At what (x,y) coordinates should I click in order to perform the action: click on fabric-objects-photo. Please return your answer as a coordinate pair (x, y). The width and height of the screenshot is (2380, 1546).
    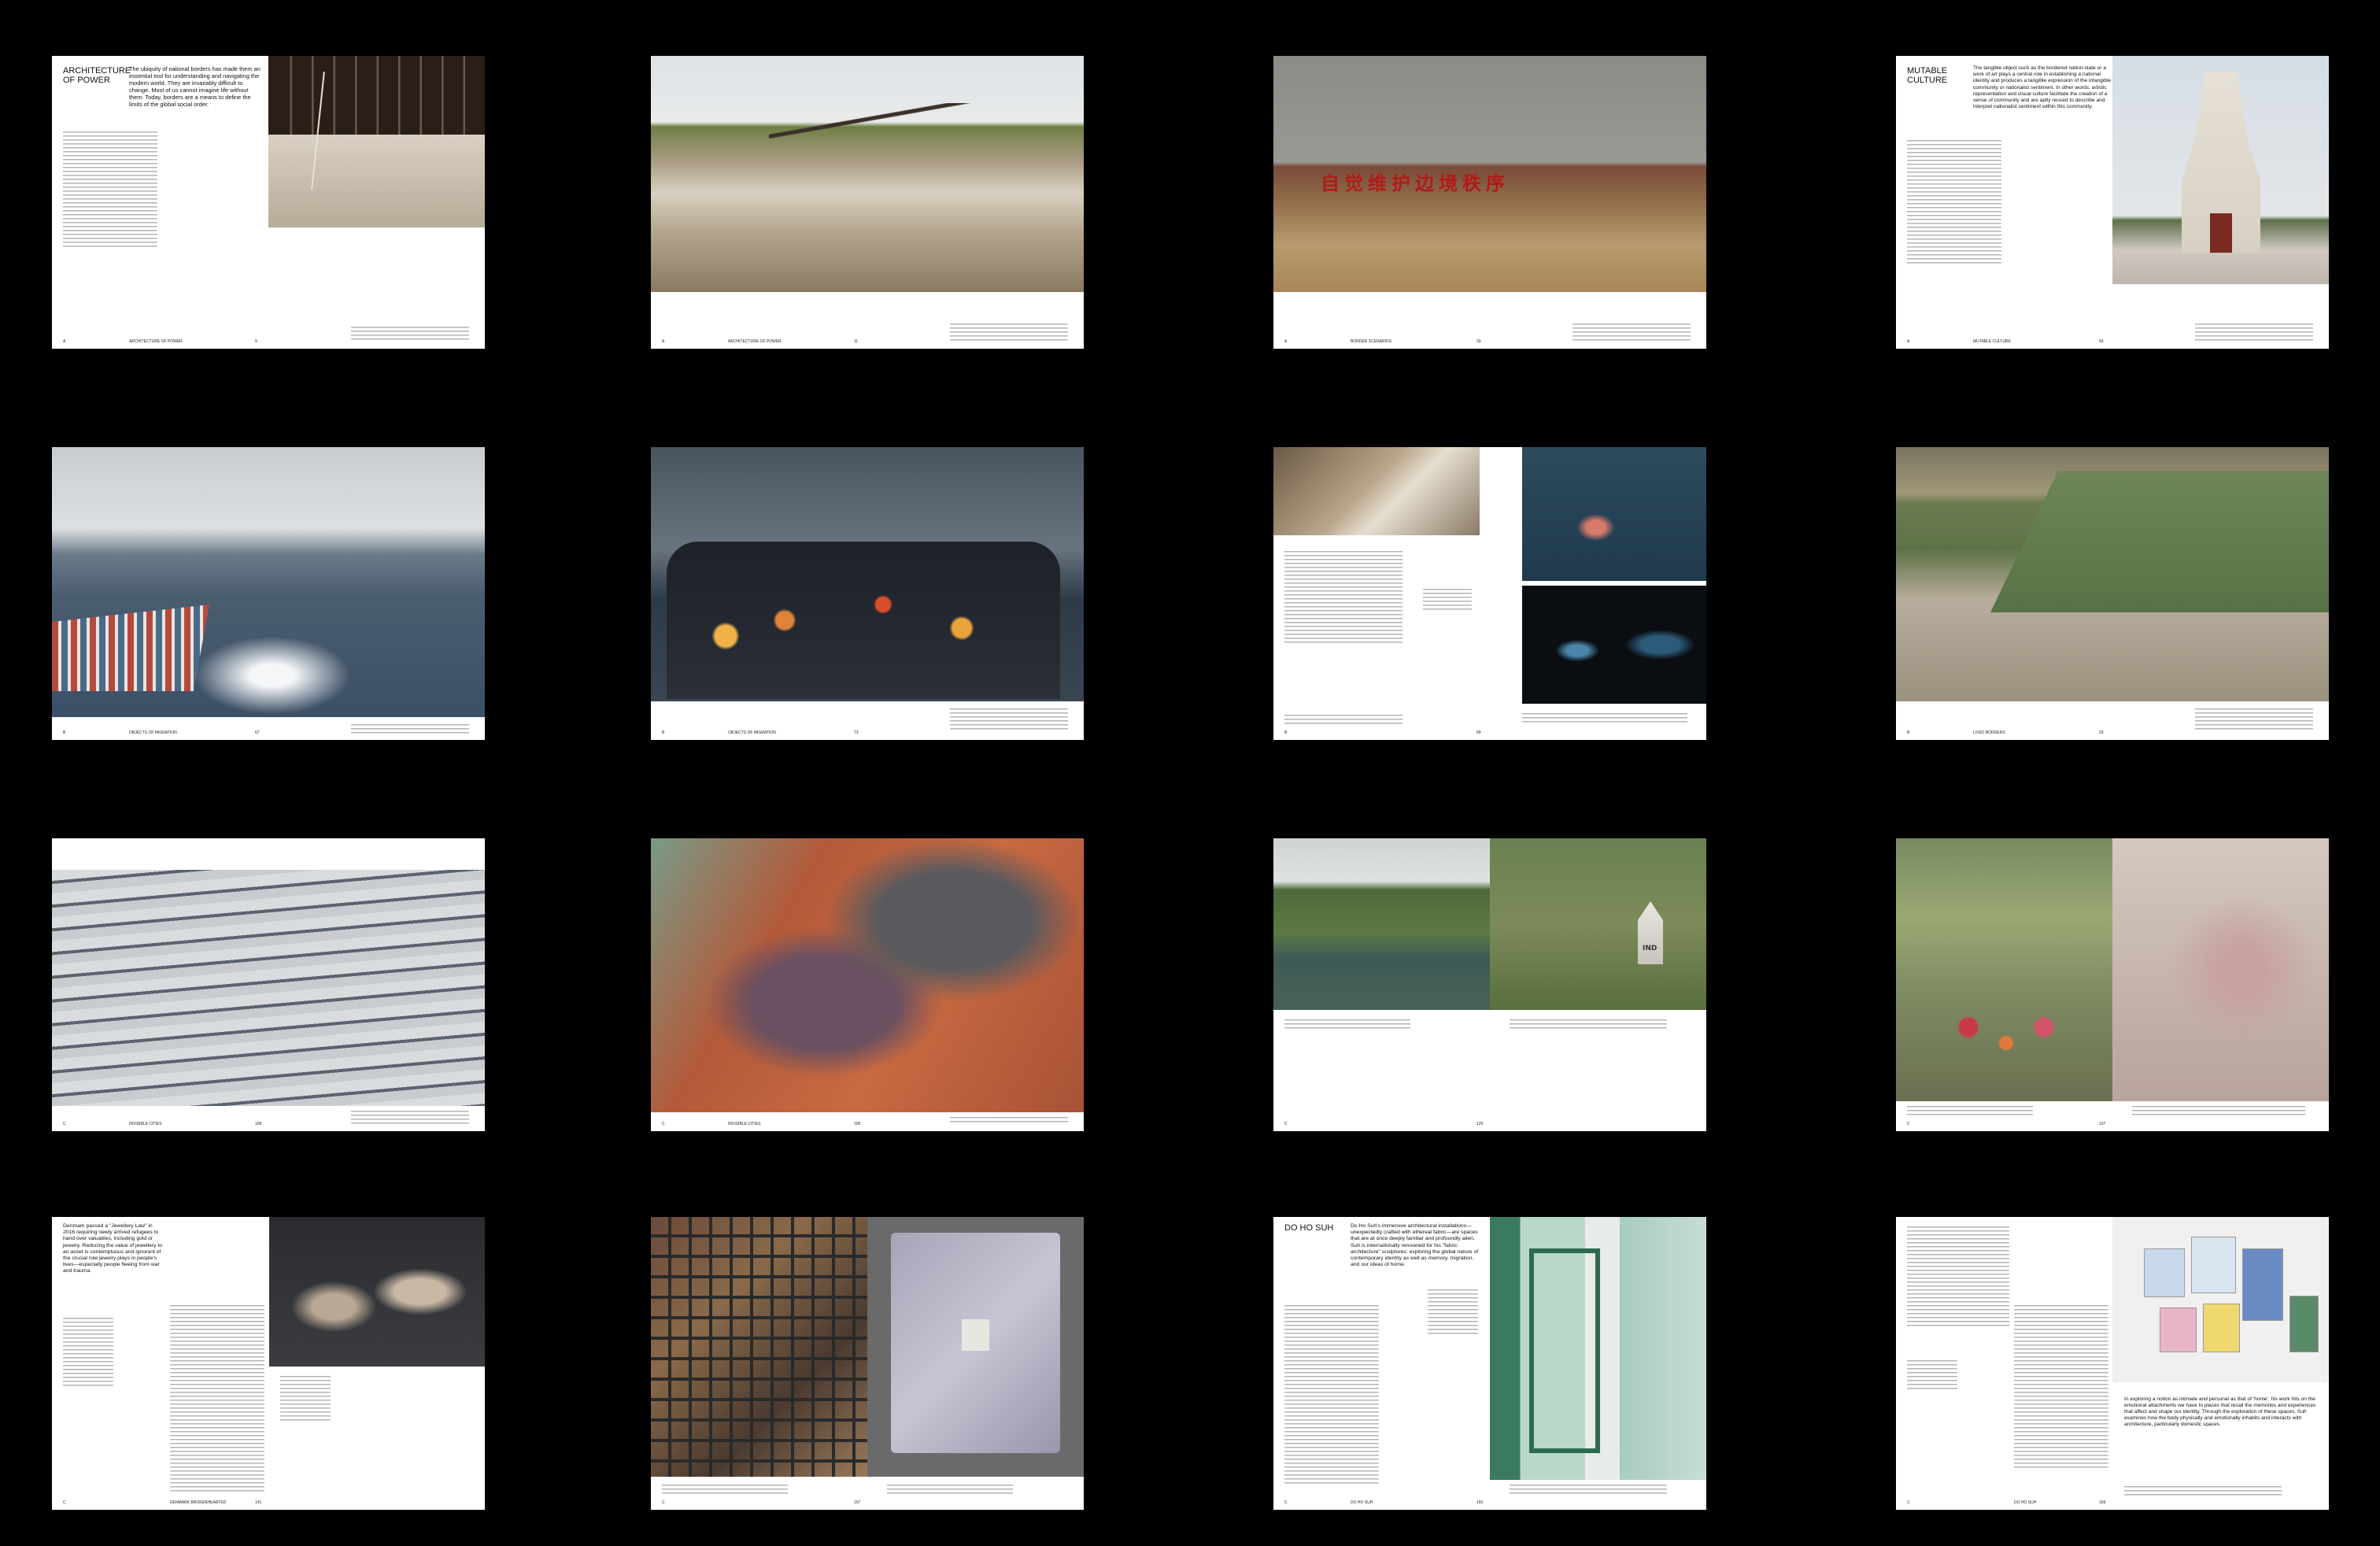
    Looking at the image, I should click on (2220, 1299).